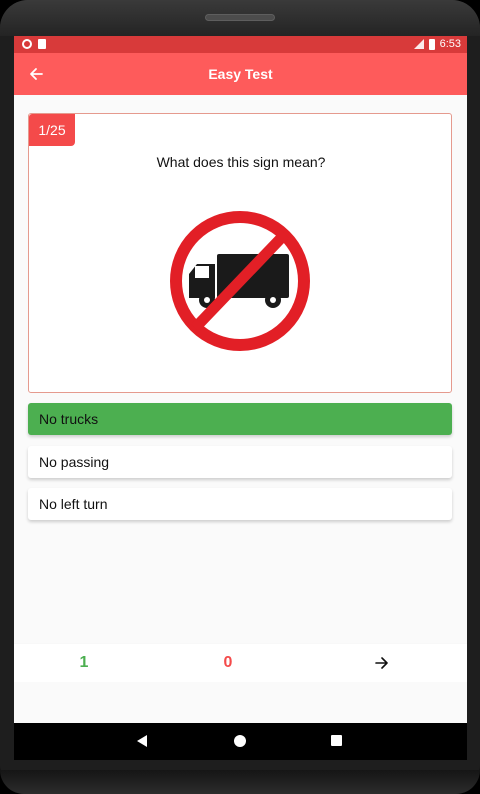 The width and height of the screenshot is (480, 794). Describe the element at coordinates (240, 281) in the screenshot. I see `no-trucks-sign-image` at that location.